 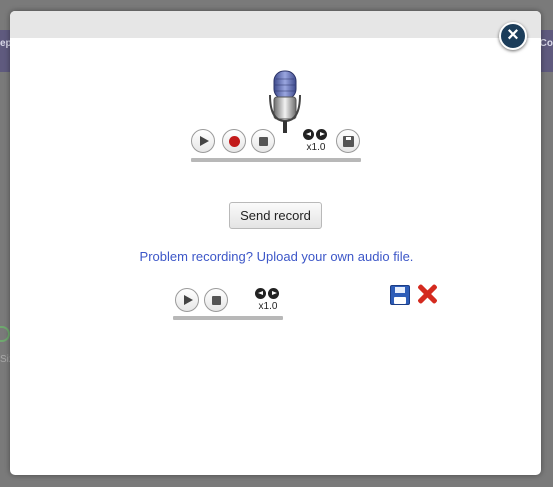 I want to click on player-stop-button, so click(x=216, y=300).